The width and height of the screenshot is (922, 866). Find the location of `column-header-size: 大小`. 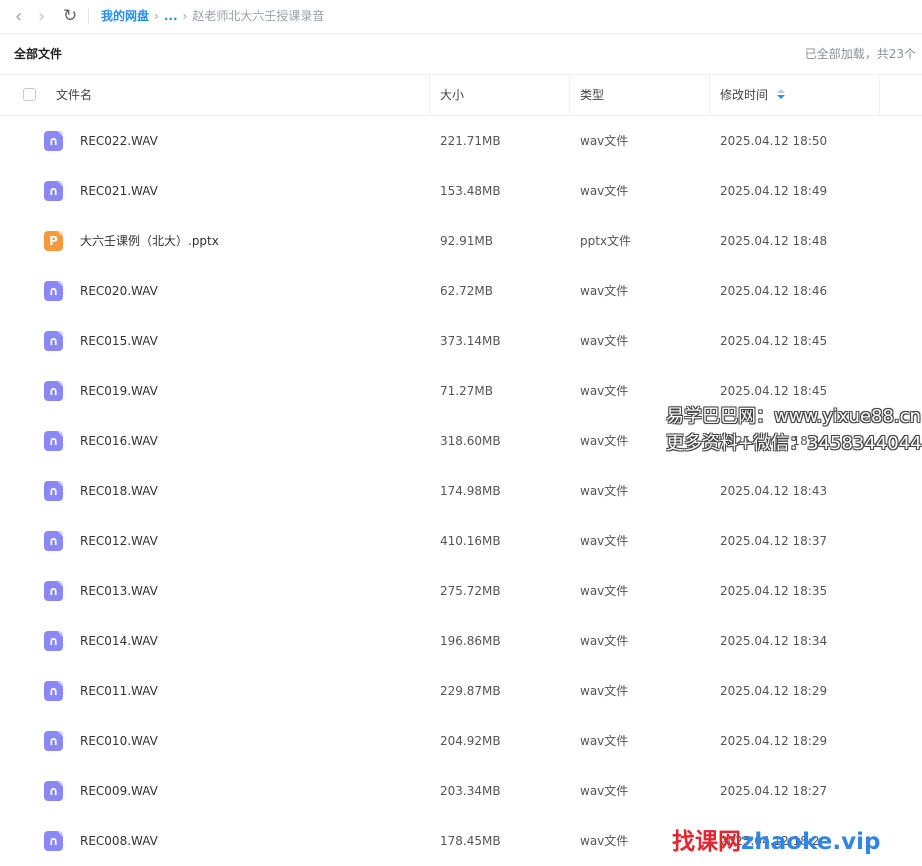

column-header-size: 大小 is located at coordinates (452, 95).